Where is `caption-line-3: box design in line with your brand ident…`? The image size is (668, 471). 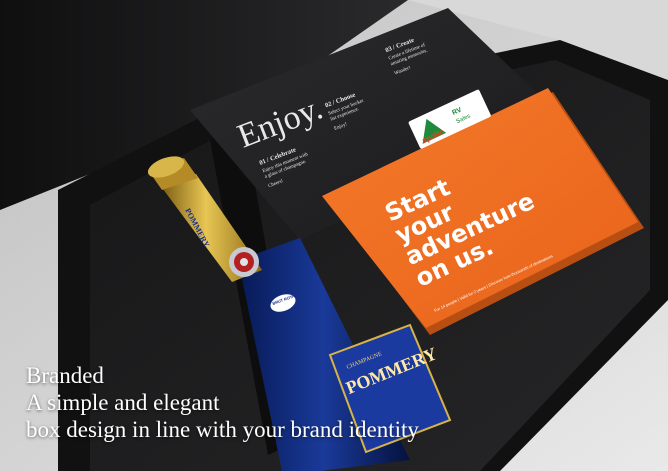 caption-line-3: box design in line with your brand ident… is located at coordinates (222, 429).